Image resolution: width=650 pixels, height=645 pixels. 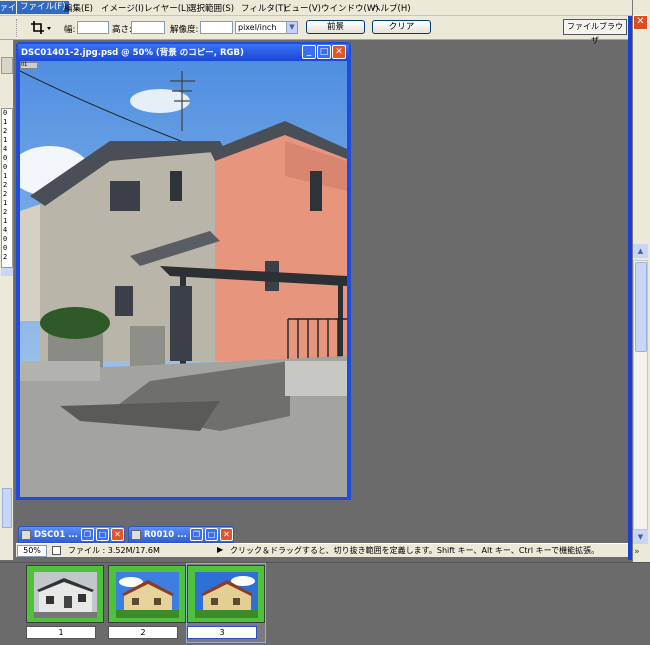 What do you see at coordinates (640, 251) in the screenshot?
I see `scroll-up-arrow-icon: ▲` at bounding box center [640, 251].